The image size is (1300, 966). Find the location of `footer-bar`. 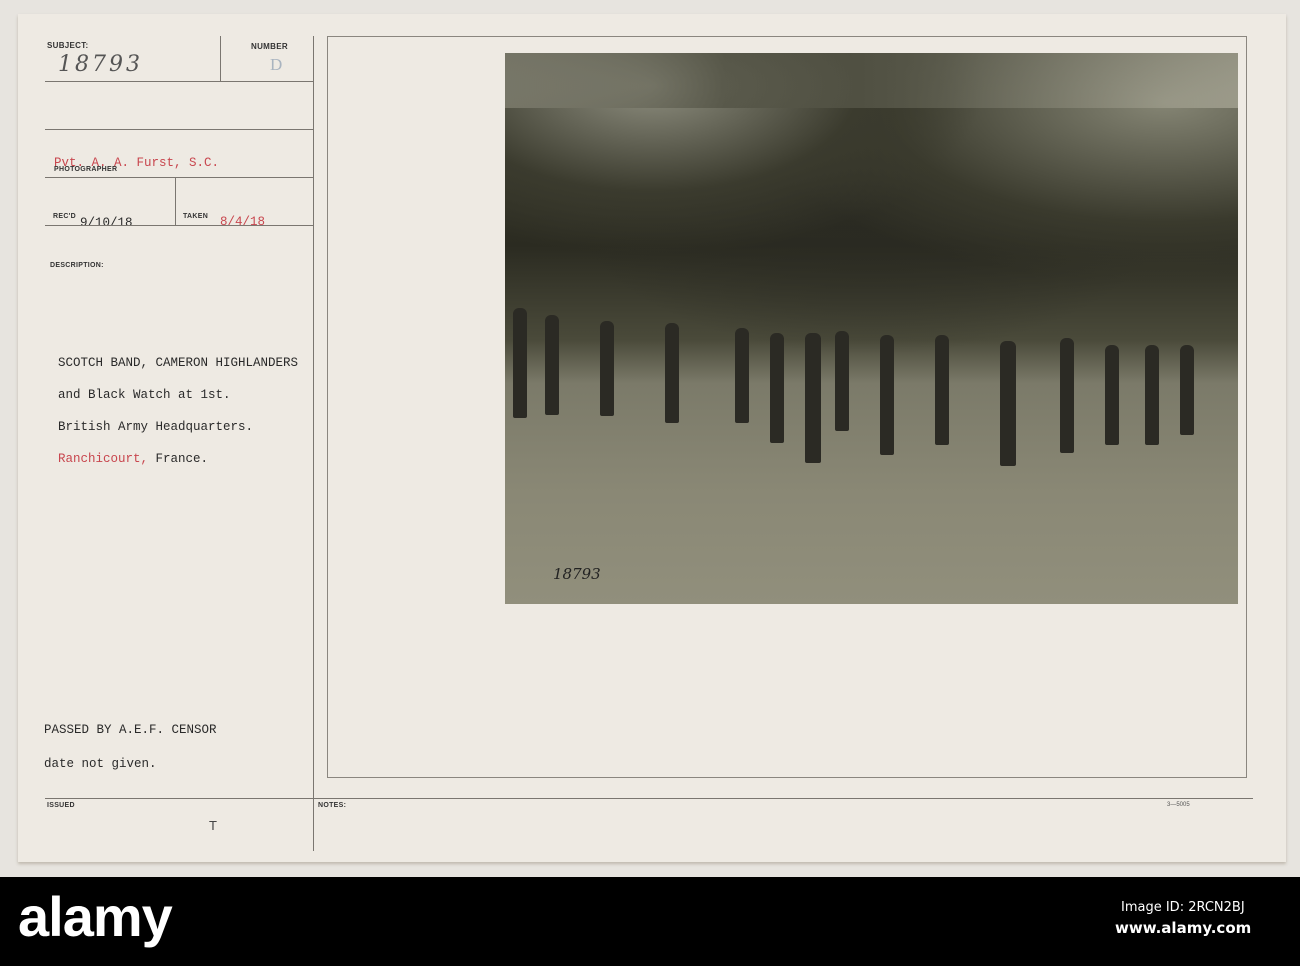

footer-bar is located at coordinates (650, 921).